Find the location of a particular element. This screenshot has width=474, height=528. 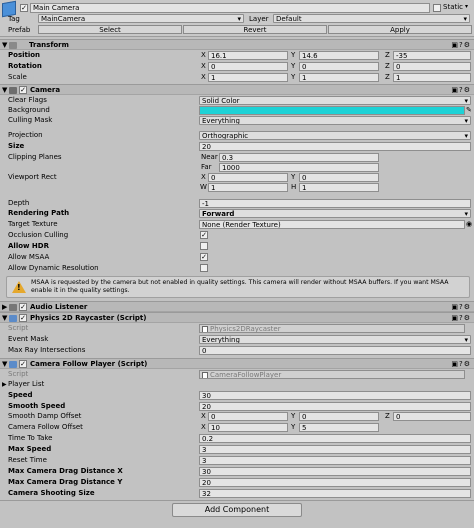

clear-flags-dropdown: Solid Color is located at coordinates (335, 100).